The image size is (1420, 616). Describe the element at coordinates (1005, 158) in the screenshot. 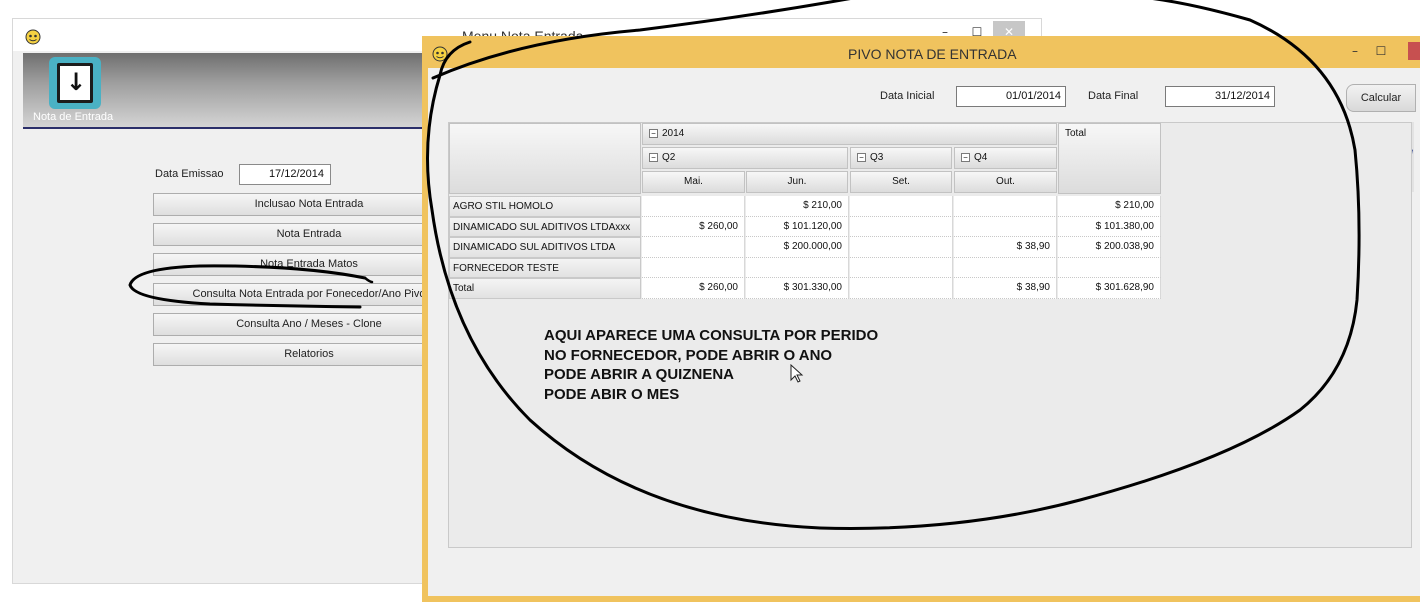

I see `quarter-header: − Q4` at that location.